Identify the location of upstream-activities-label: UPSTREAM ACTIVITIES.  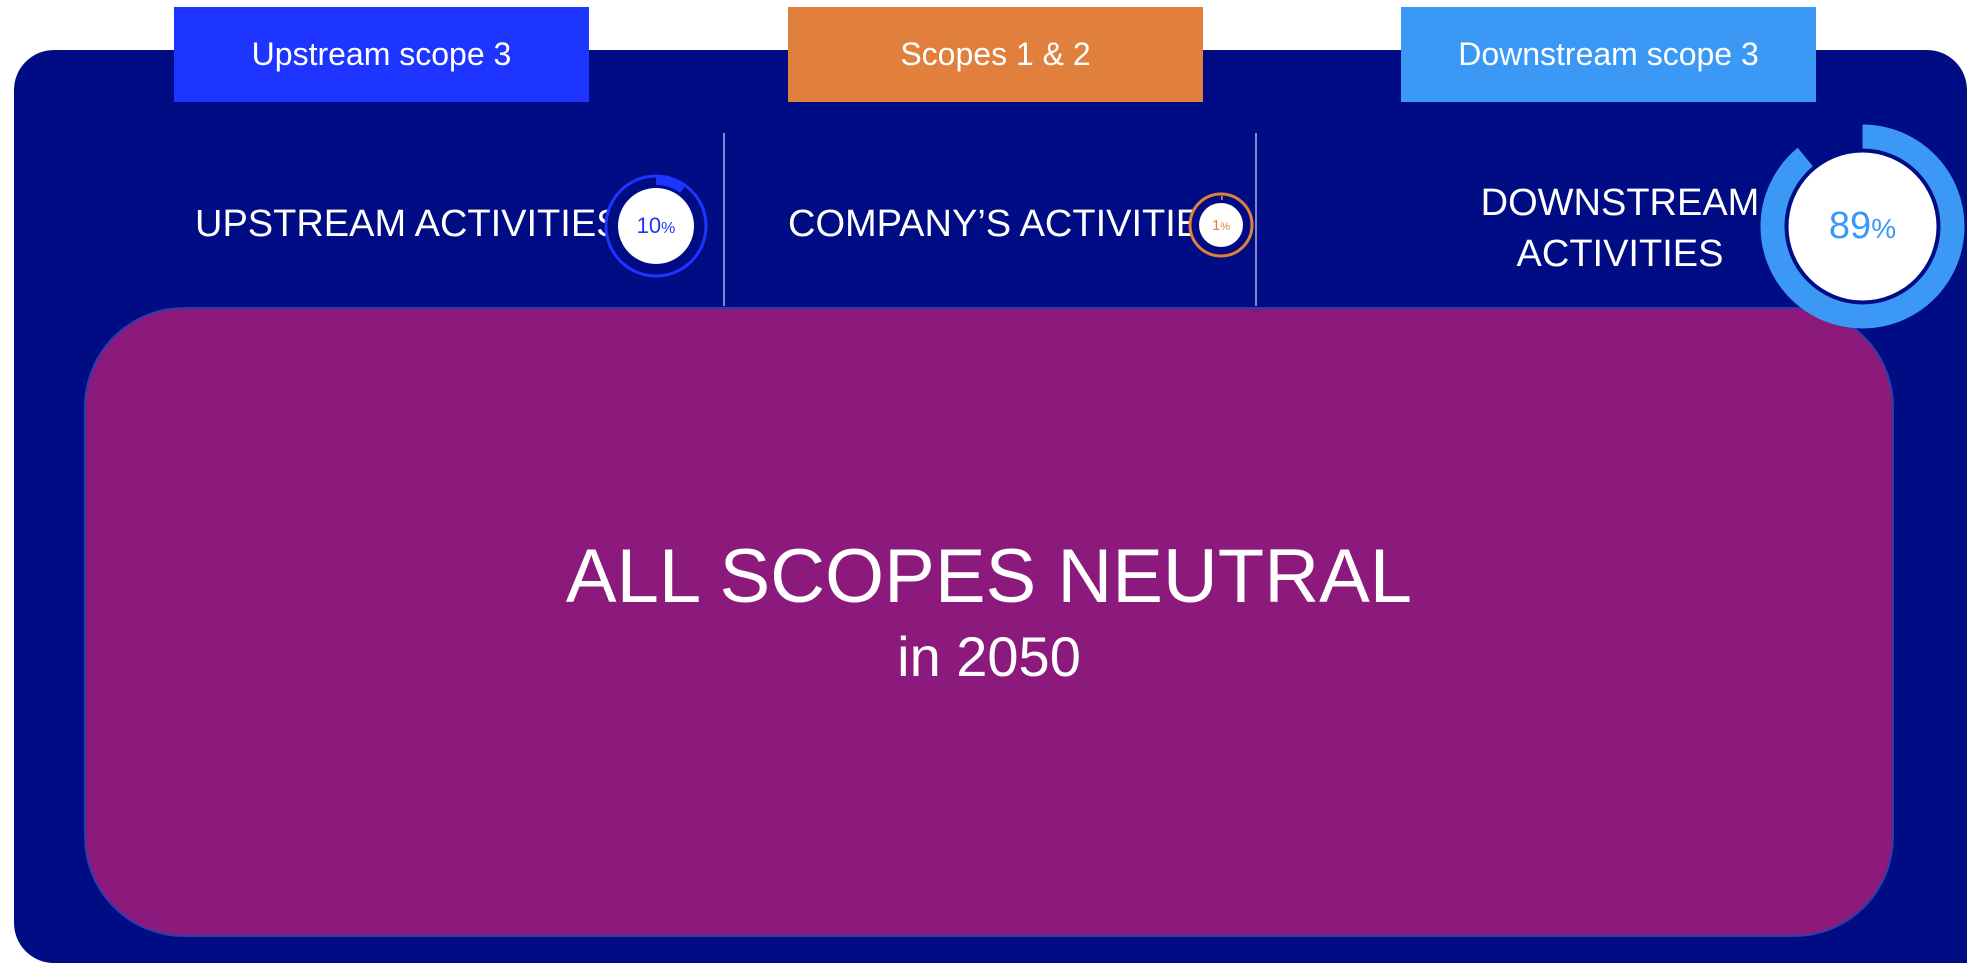
(408, 224).